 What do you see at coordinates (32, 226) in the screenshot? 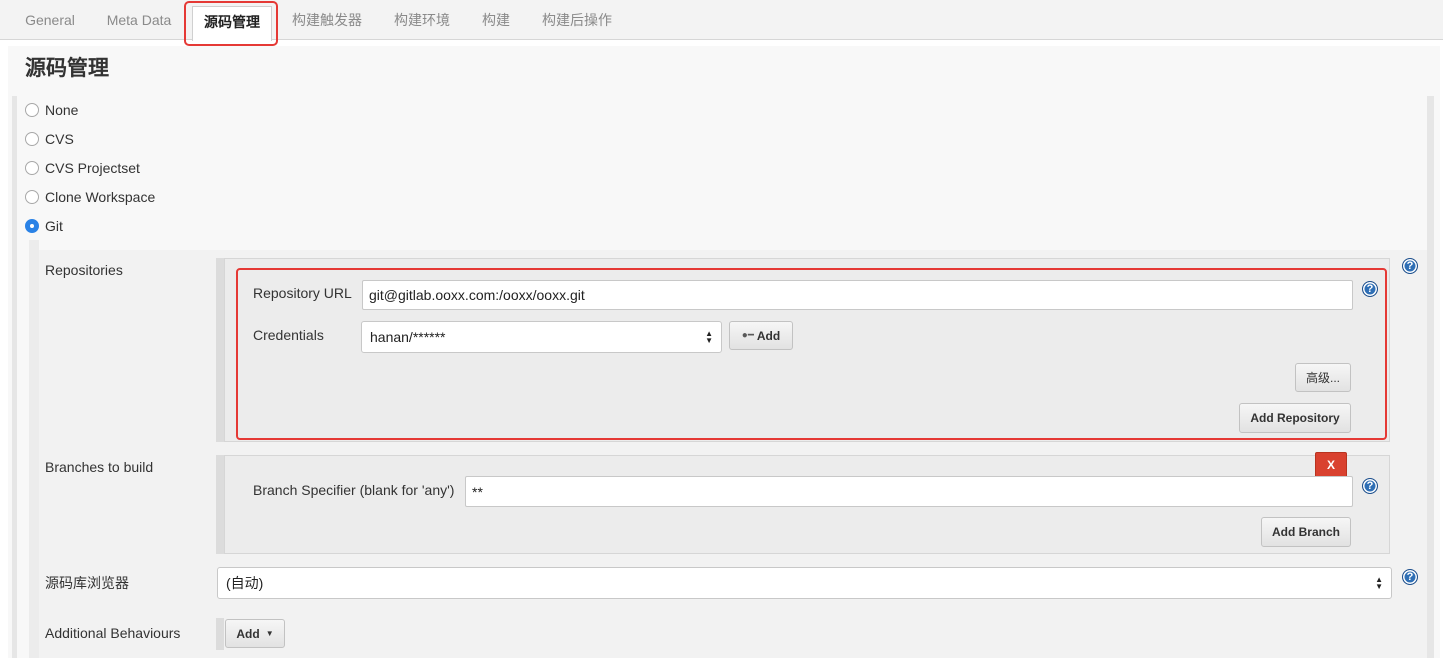
I see `radio-git` at bounding box center [32, 226].